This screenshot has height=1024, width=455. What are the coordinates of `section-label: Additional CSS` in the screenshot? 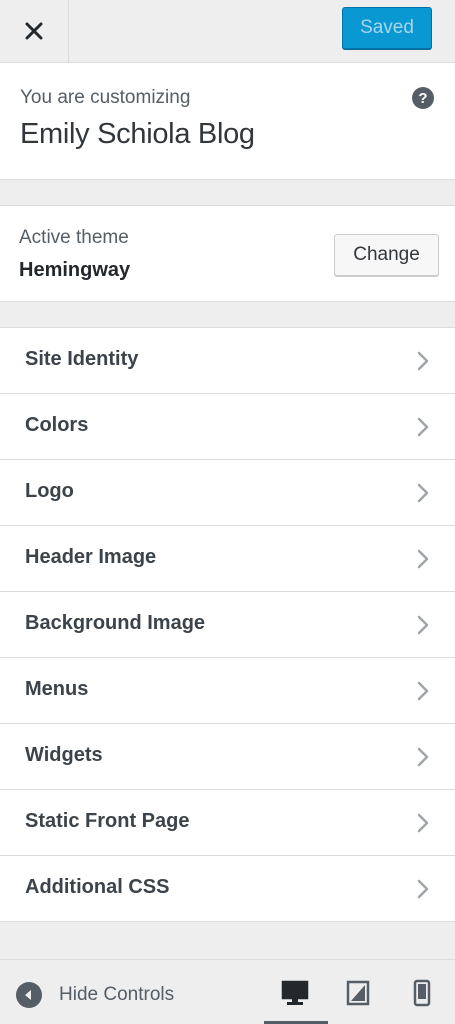 It's located at (97, 887).